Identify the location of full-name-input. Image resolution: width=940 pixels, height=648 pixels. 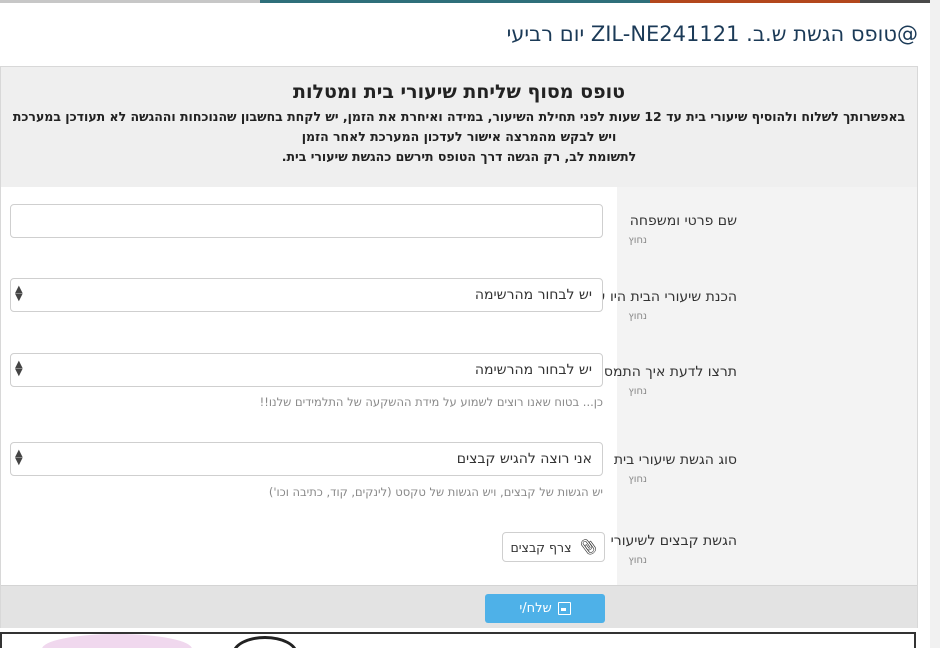
(306, 221).